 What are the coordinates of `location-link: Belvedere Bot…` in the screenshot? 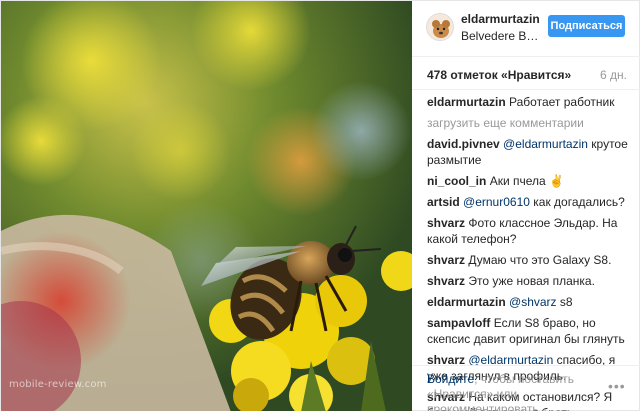 It's located at (500, 36).